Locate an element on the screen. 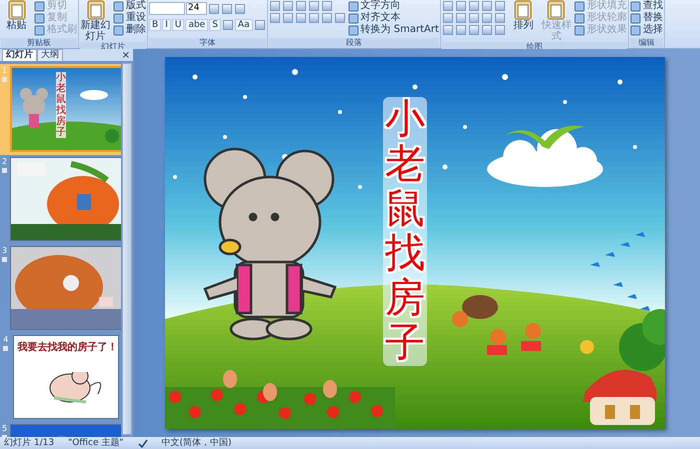 The width and height of the screenshot is (700, 449). tree-drawing is located at coordinates (642, 340).